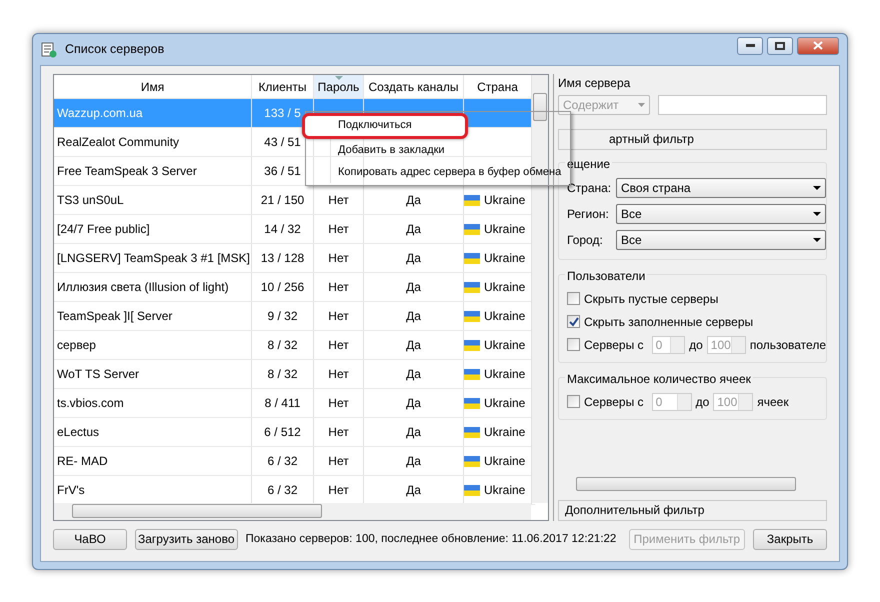 The width and height of the screenshot is (880, 602). I want to click on table-cell: 21 / 150, so click(282, 200).